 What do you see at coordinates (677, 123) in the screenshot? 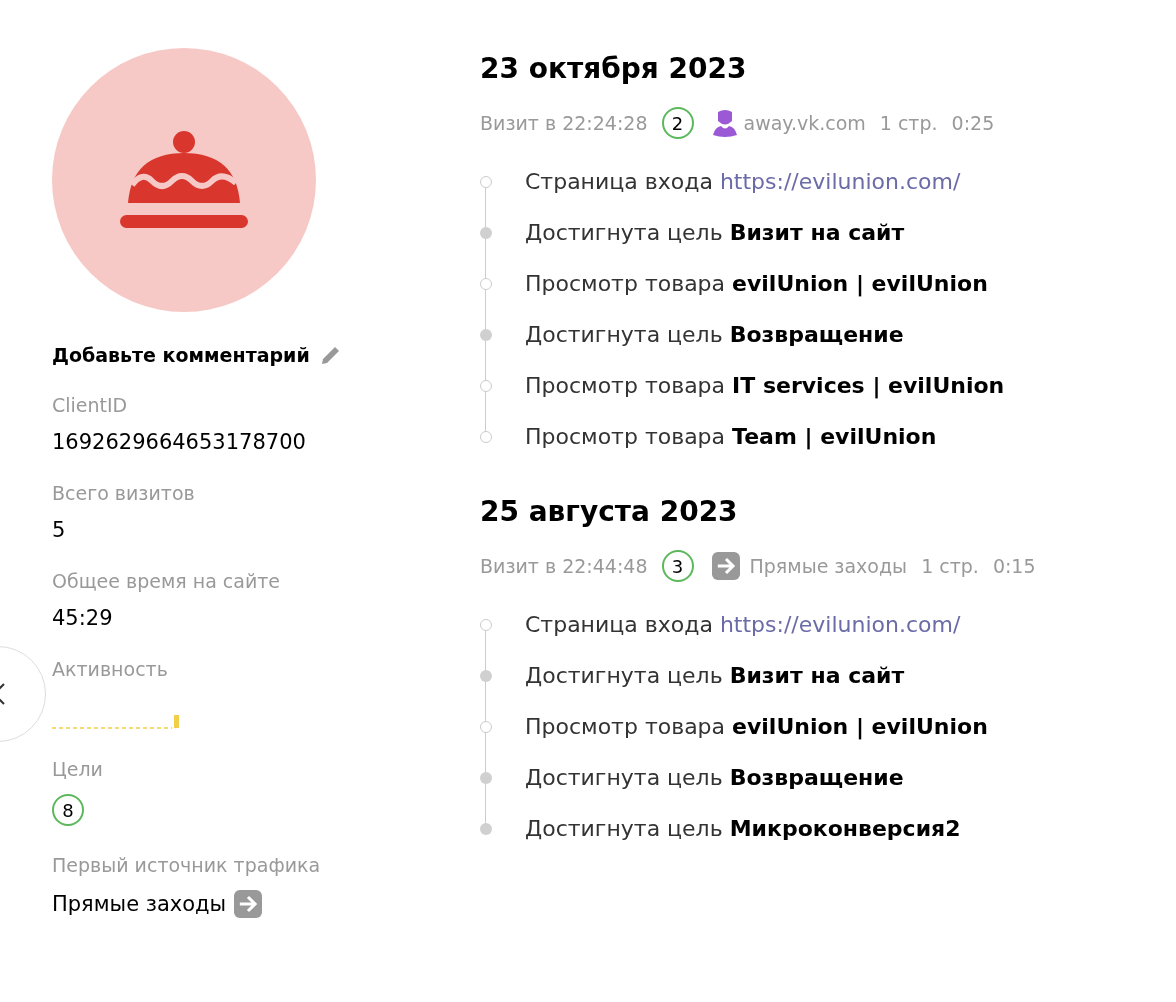
I see `visit-number: 2` at bounding box center [677, 123].